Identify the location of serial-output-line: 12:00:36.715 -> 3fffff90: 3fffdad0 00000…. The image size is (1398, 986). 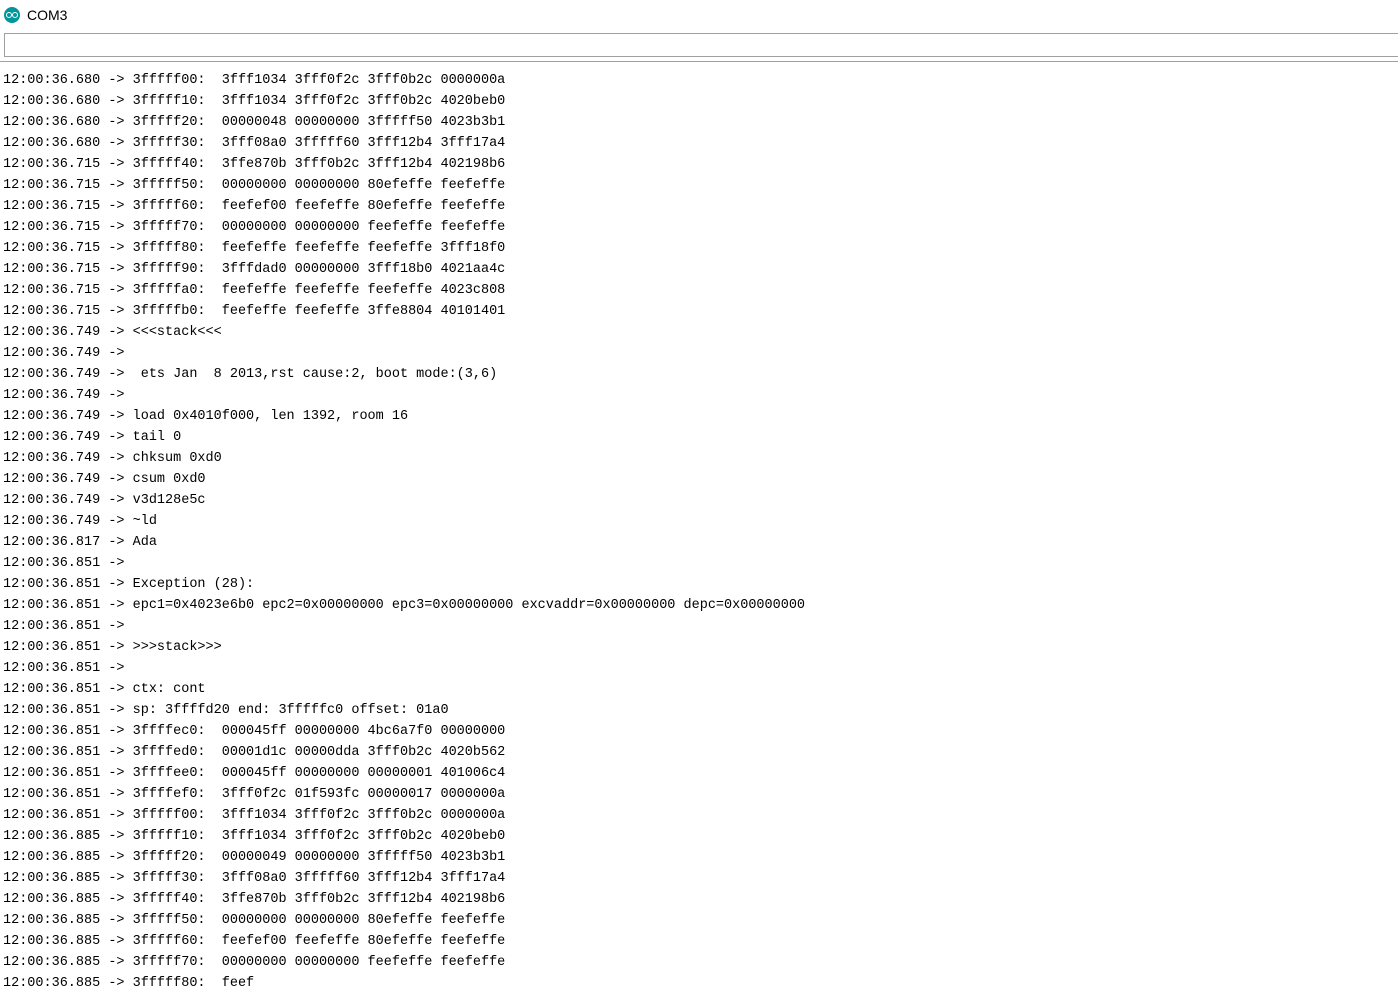
(254, 269).